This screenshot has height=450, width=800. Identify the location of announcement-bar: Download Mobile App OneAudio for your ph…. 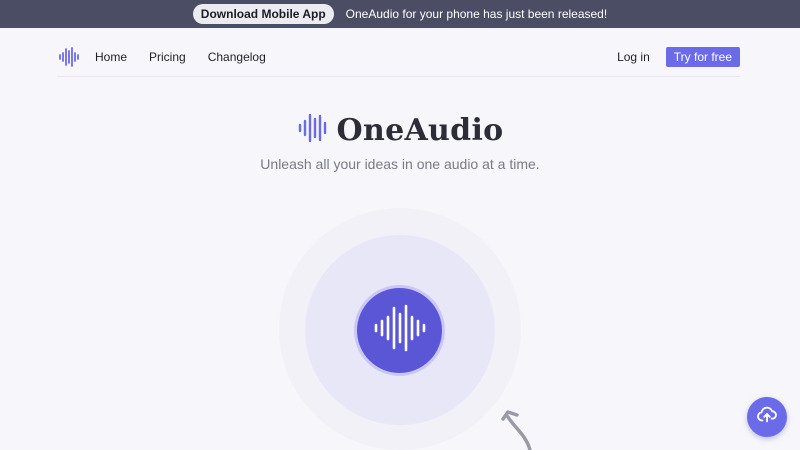
(400, 14).